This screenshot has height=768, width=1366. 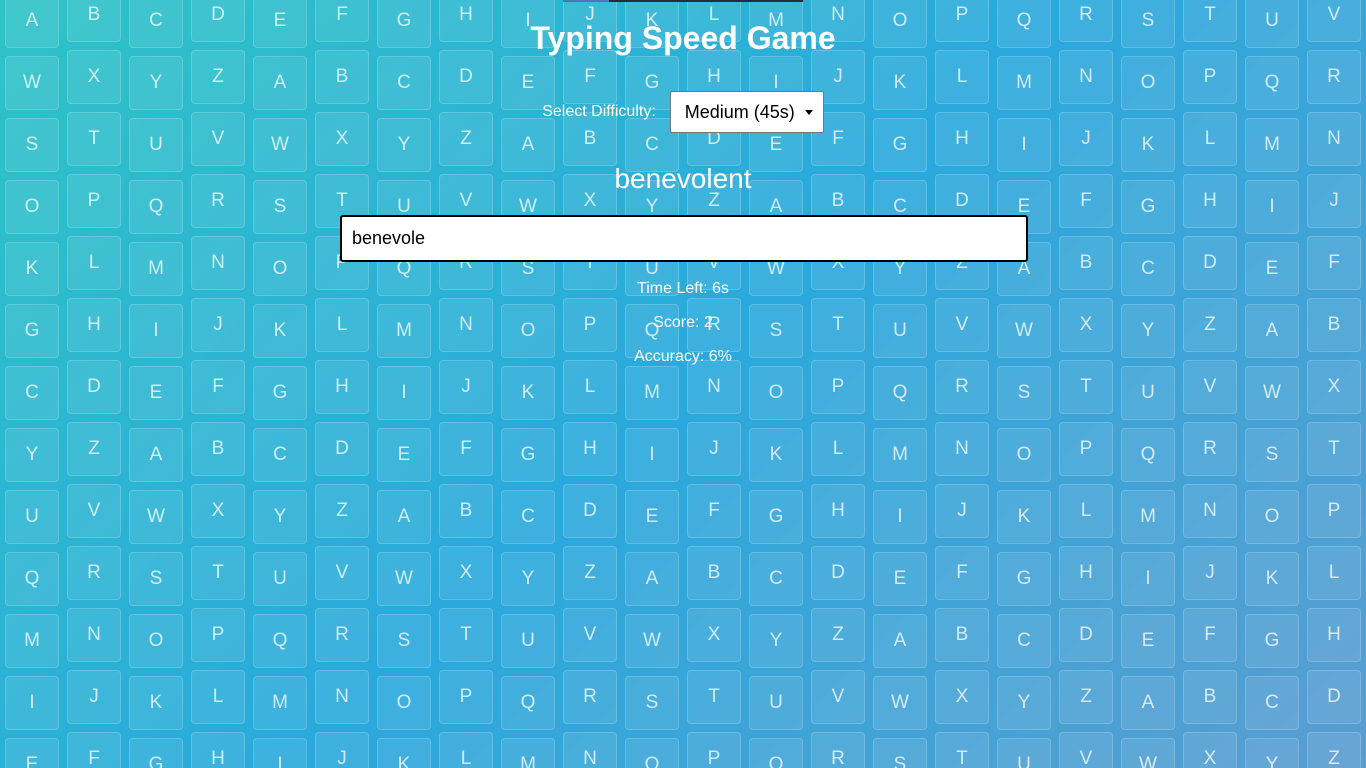 I want to click on difficulty-row: Select Difficulty: Medium (45s), so click(x=683, y=112).